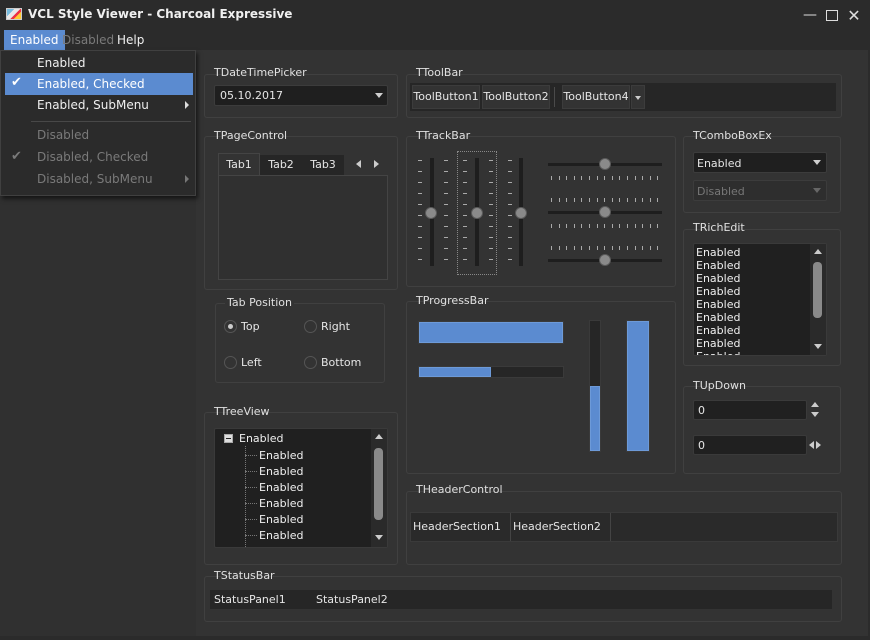 The width and height of the screenshot is (870, 640). What do you see at coordinates (638, 97) in the screenshot?
I see `toolbutton-4-dropdown` at bounding box center [638, 97].